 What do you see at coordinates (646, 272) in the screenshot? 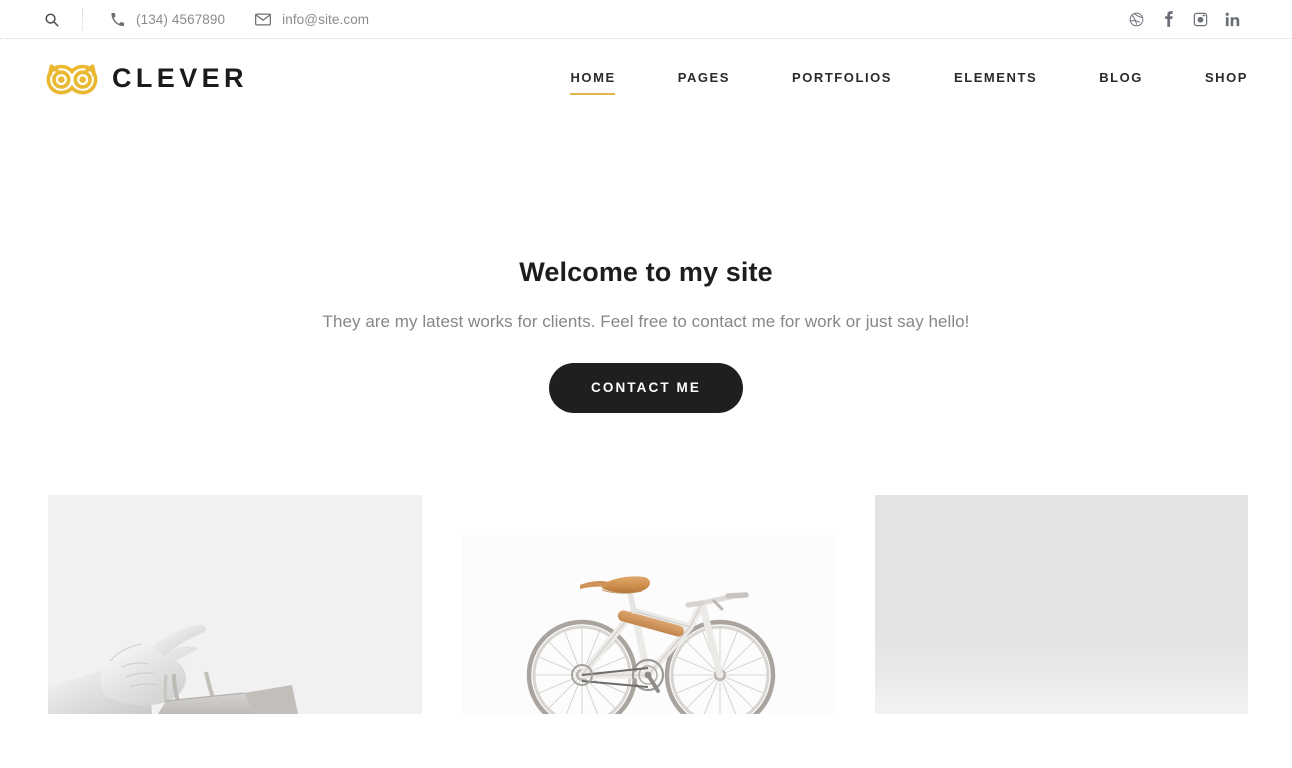
I see `page-title: Welcome to my site` at bounding box center [646, 272].